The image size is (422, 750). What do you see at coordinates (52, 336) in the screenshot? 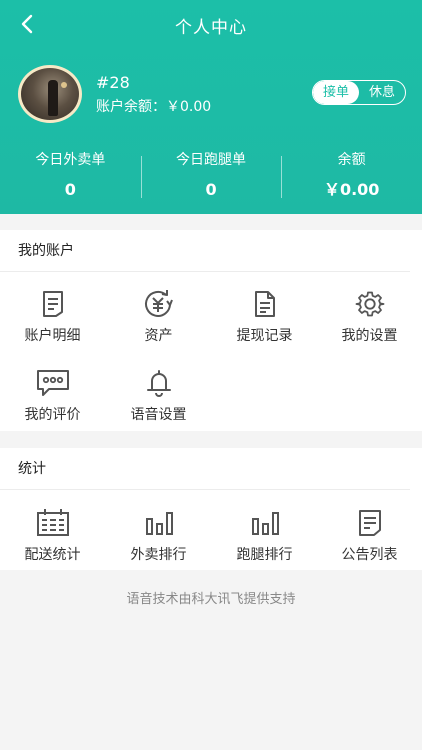
I see `grid-label: 账户明细` at bounding box center [52, 336].